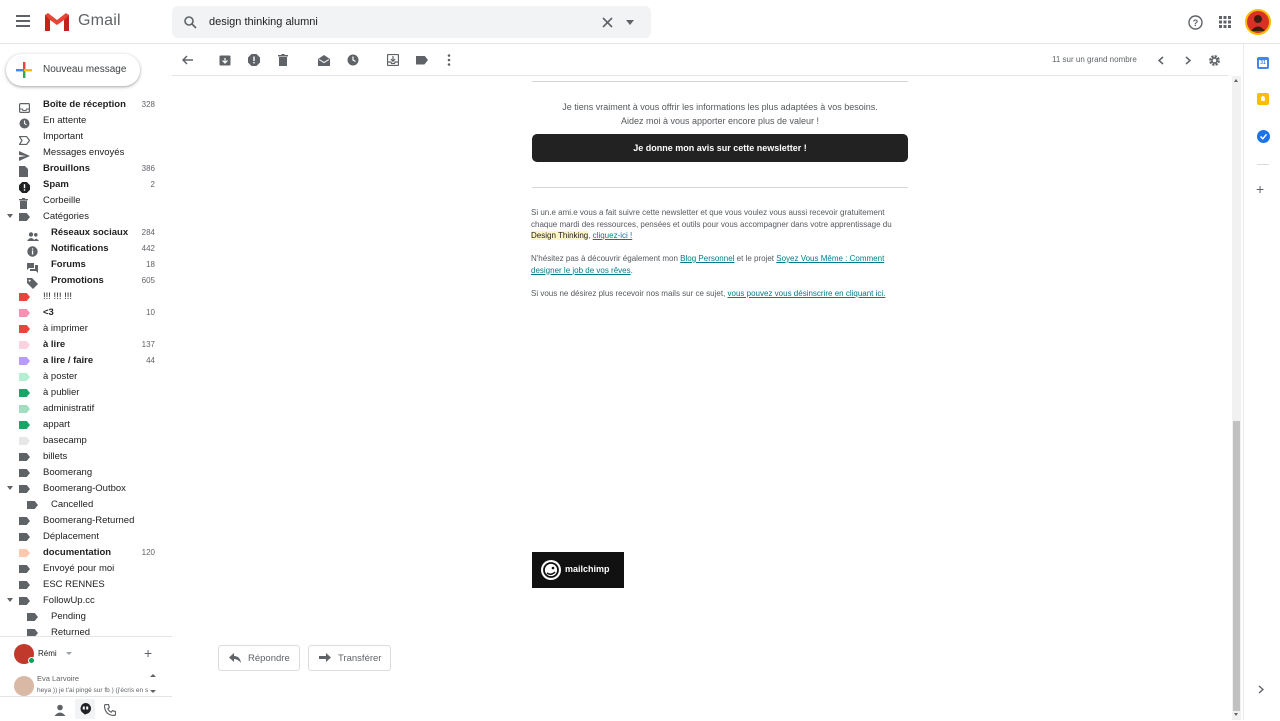 The image size is (1280, 721). Describe the element at coordinates (1263, 99) in the screenshot. I see `keep-icon` at that location.